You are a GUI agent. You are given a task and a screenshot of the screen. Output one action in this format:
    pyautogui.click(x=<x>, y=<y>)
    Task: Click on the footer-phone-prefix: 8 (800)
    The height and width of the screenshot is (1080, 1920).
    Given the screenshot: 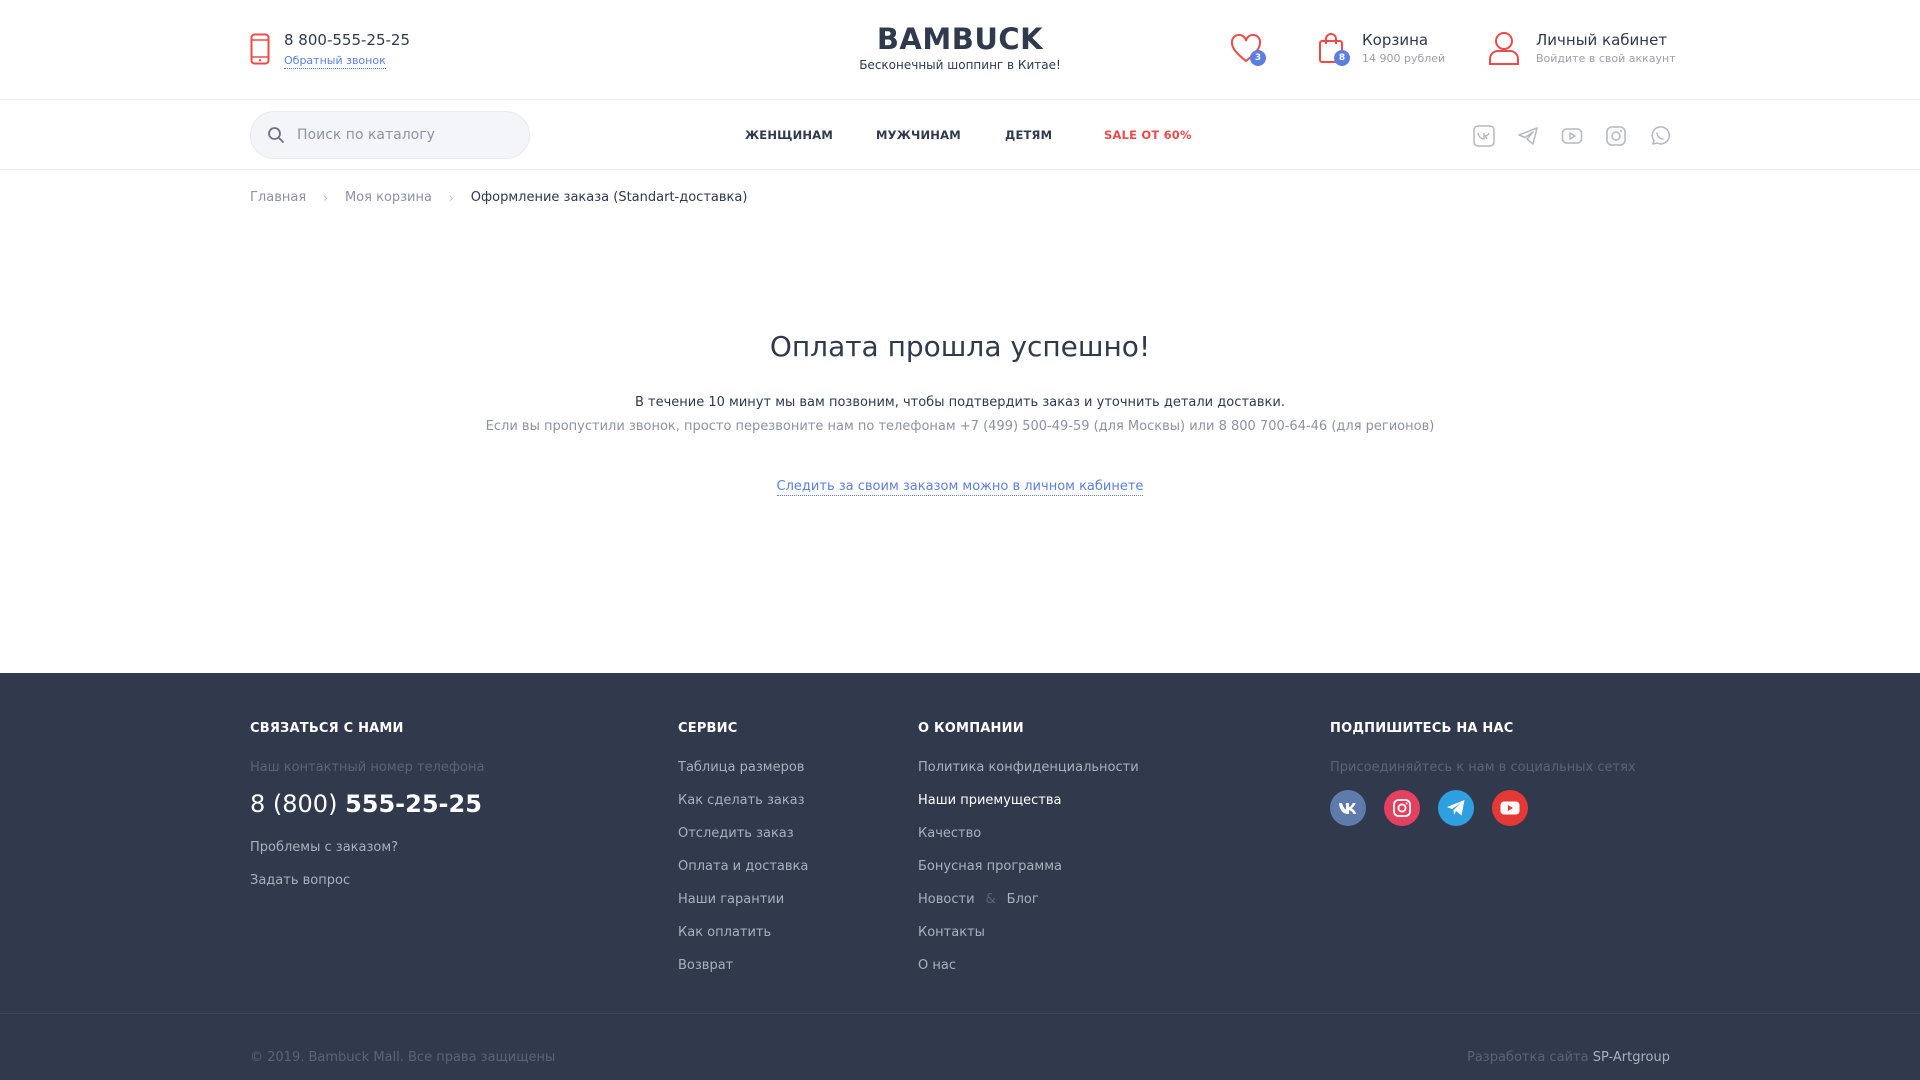 What is the action you would take?
    pyautogui.click(x=294, y=804)
    